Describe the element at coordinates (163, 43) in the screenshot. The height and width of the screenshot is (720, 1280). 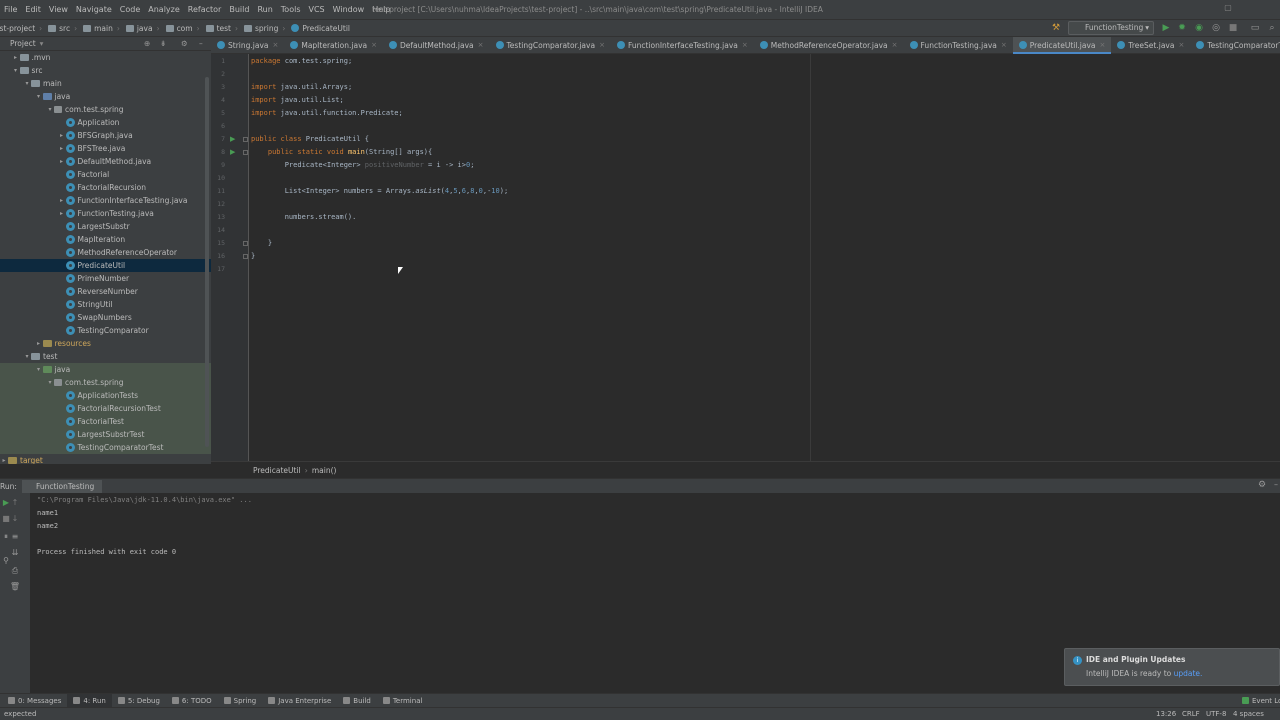
I see `collapse-icon: ⇟` at that location.